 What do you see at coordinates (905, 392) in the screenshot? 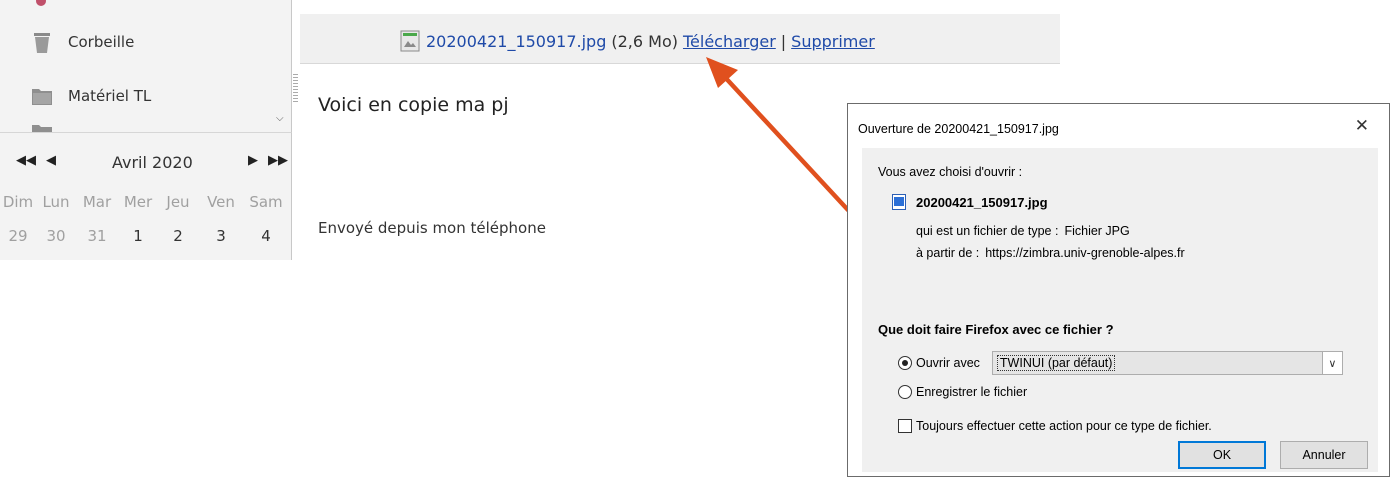
I see `save-file-radio` at bounding box center [905, 392].